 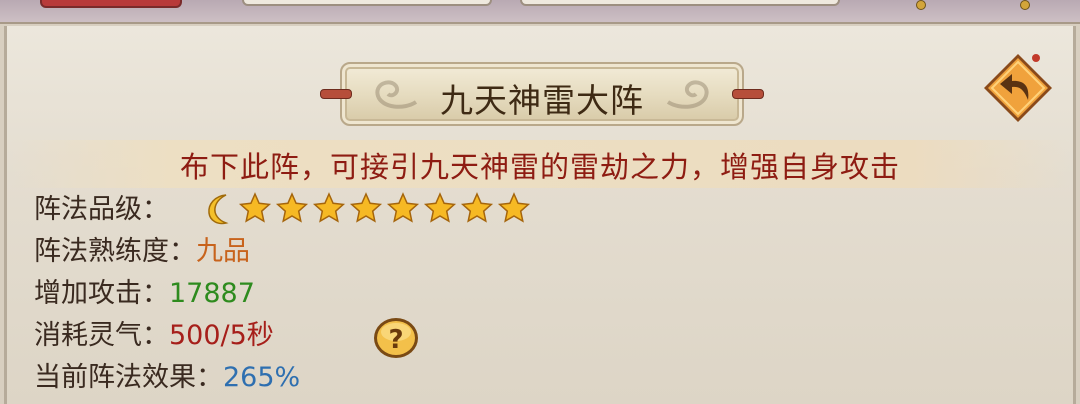 What do you see at coordinates (384, 207) in the screenshot?
I see `star-rating` at bounding box center [384, 207].